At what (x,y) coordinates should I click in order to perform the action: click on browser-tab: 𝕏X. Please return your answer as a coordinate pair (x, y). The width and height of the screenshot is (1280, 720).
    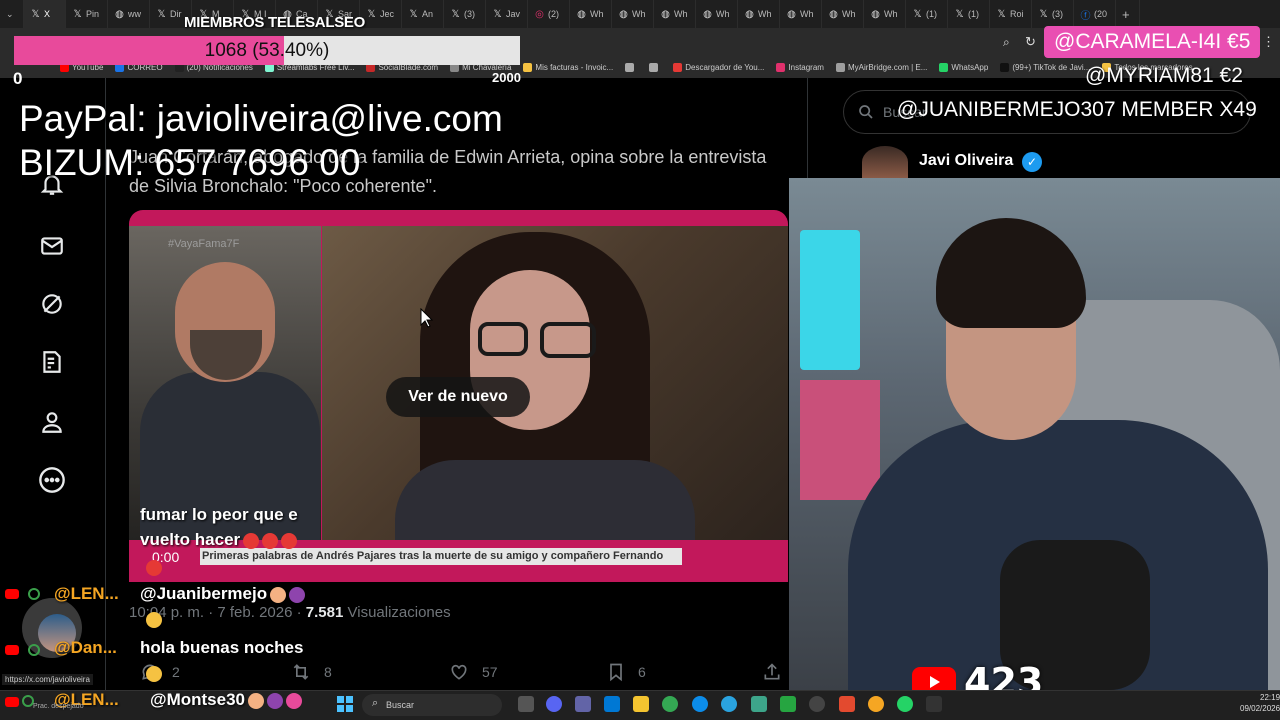
    Looking at the image, I should click on (45, 14).